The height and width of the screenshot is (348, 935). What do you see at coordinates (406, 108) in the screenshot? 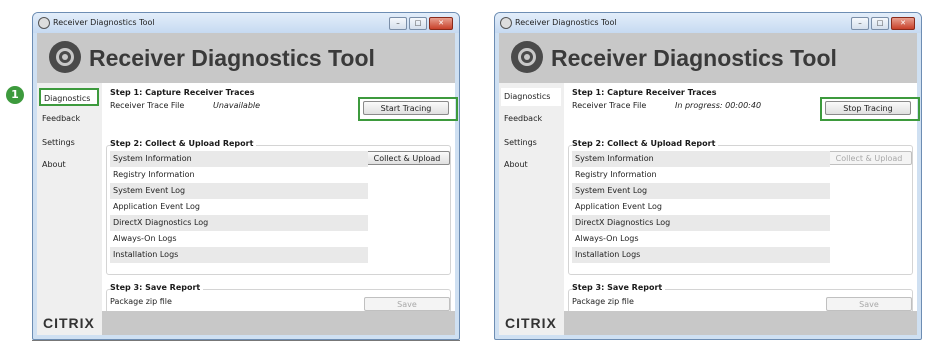
I see `start-tracing-button: Start Tracing` at bounding box center [406, 108].